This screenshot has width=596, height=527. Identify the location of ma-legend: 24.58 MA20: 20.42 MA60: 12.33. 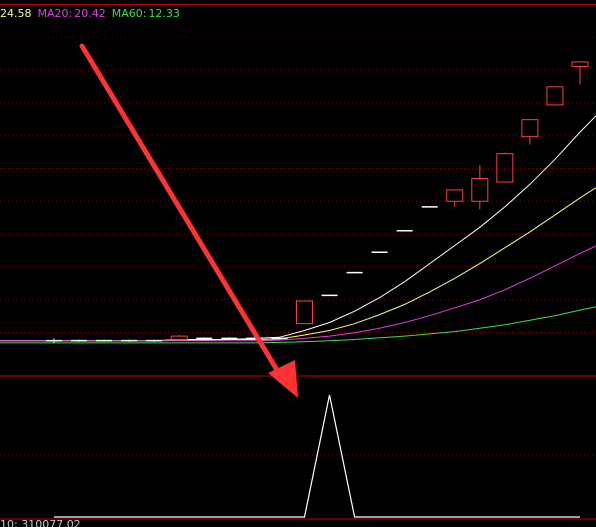
(93, 13).